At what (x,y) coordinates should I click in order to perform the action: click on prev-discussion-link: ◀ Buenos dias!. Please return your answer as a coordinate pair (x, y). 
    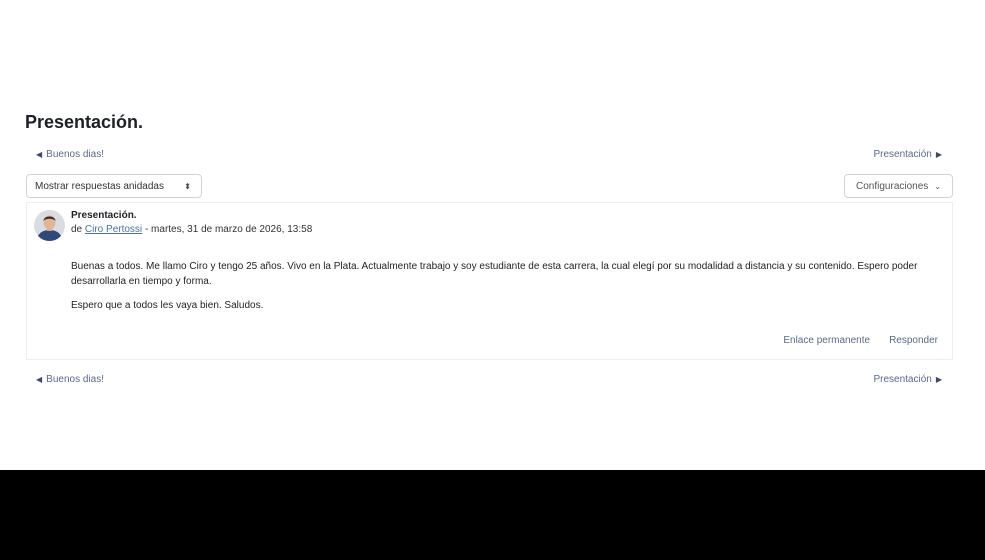
    Looking at the image, I should click on (70, 154).